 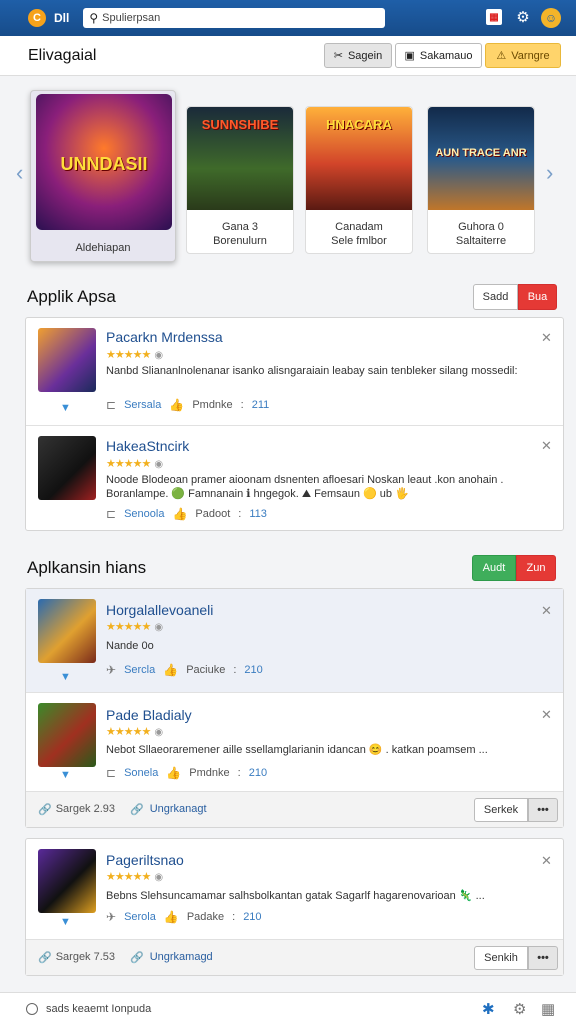 I want to click on app-meta: ✈ Sercla 👍 Paciuke : 210, so click(x=184, y=670).